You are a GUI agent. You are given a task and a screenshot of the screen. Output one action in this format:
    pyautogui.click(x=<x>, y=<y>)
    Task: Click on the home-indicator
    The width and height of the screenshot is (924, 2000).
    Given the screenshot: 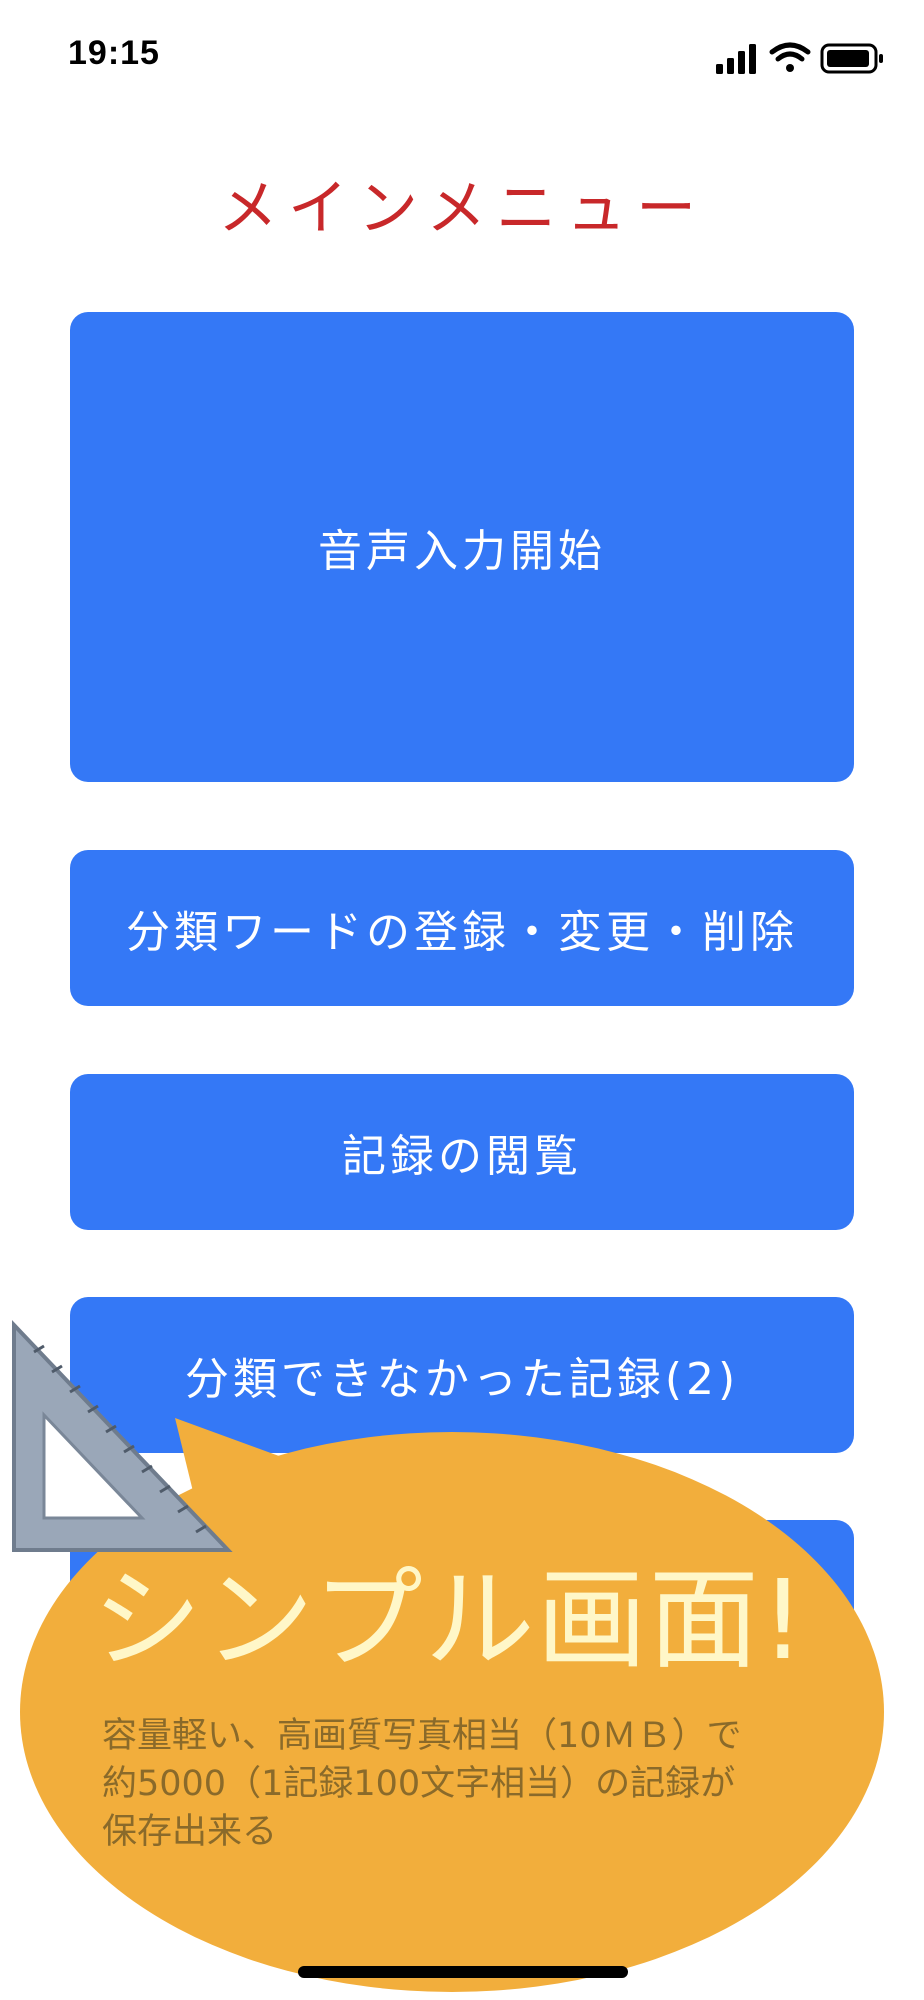 What is the action you would take?
    pyautogui.click(x=463, y=1972)
    